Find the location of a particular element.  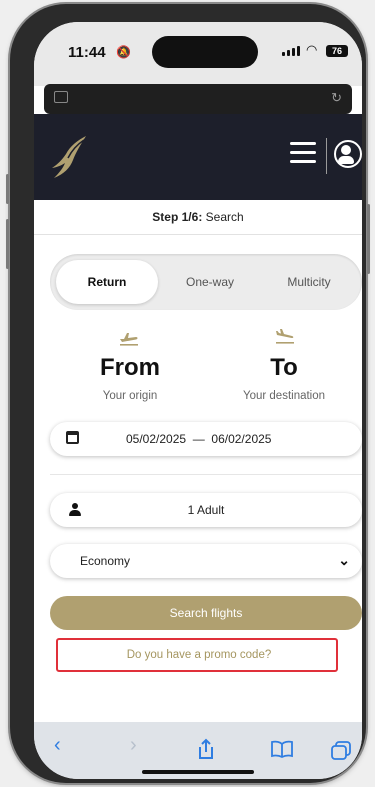

passengers-value: 1 Adult is located at coordinates (206, 510).